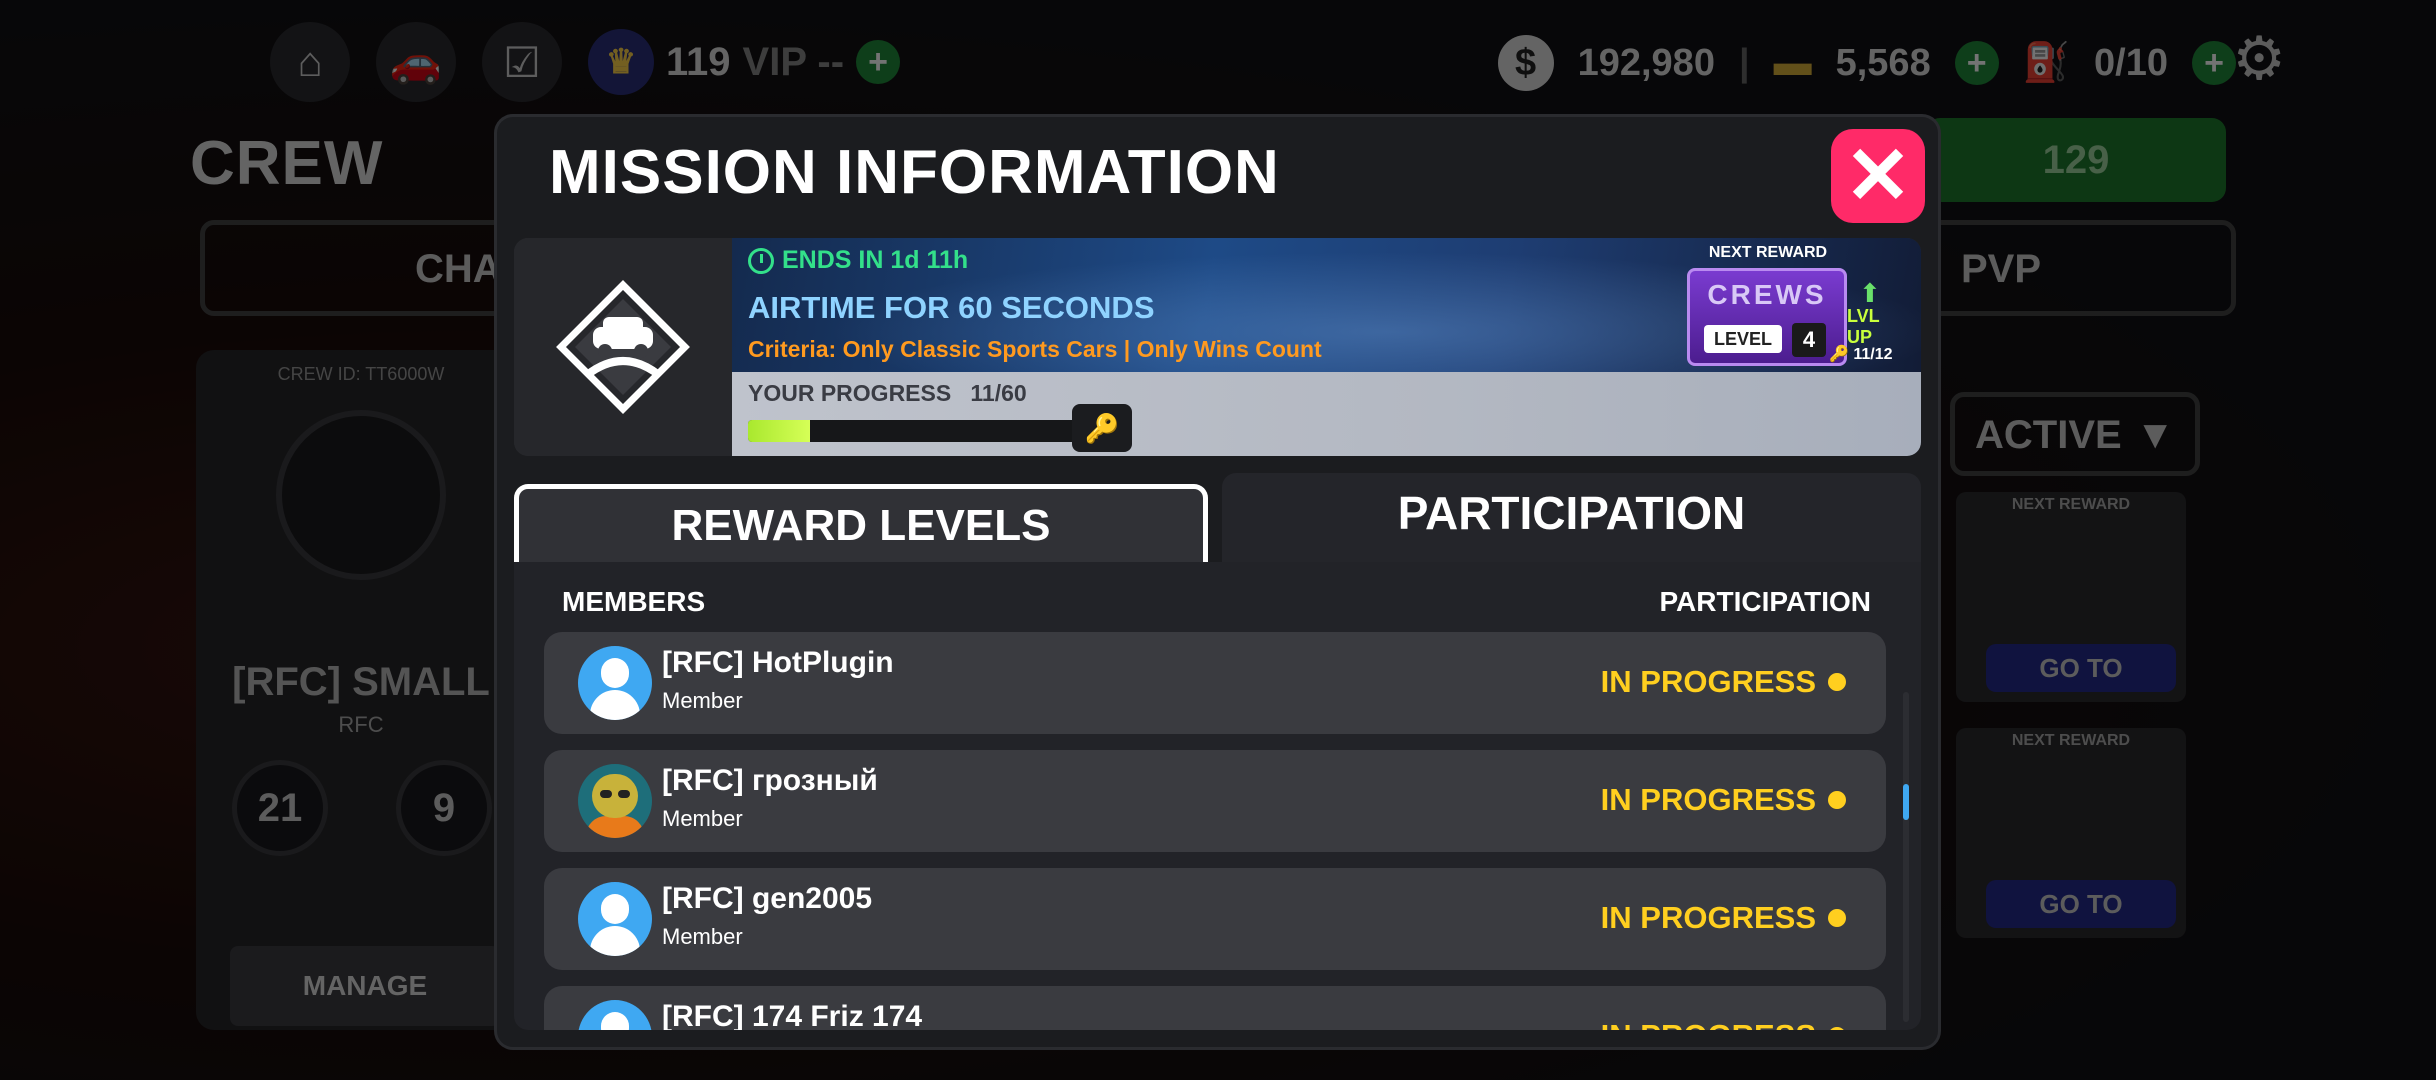 Image resolution: width=2436 pixels, height=1080 pixels. What do you see at coordinates (2259, 59) in the screenshot?
I see `gear-icon: ⚙` at bounding box center [2259, 59].